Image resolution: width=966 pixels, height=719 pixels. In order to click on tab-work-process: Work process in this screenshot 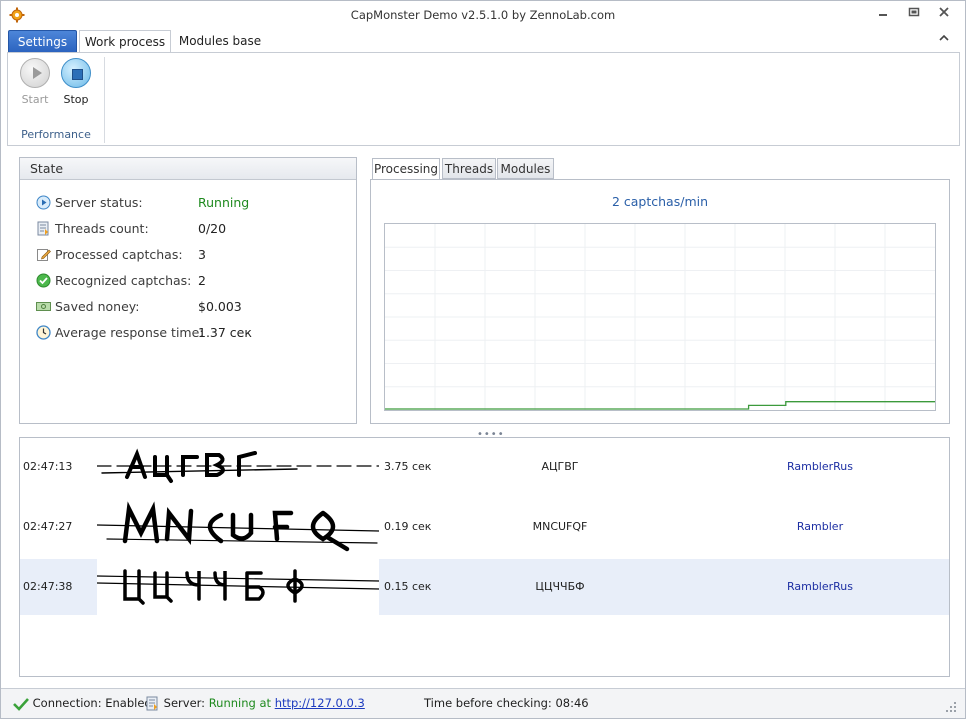, I will do `click(125, 41)`.